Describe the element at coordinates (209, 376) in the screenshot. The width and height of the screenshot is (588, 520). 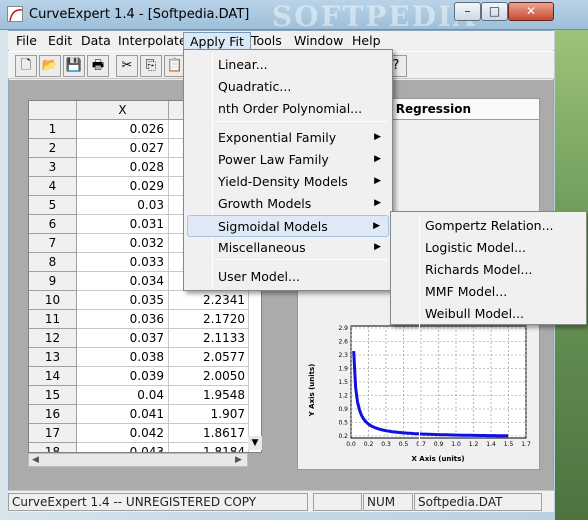
I see `y-cell: 2.0050` at that location.